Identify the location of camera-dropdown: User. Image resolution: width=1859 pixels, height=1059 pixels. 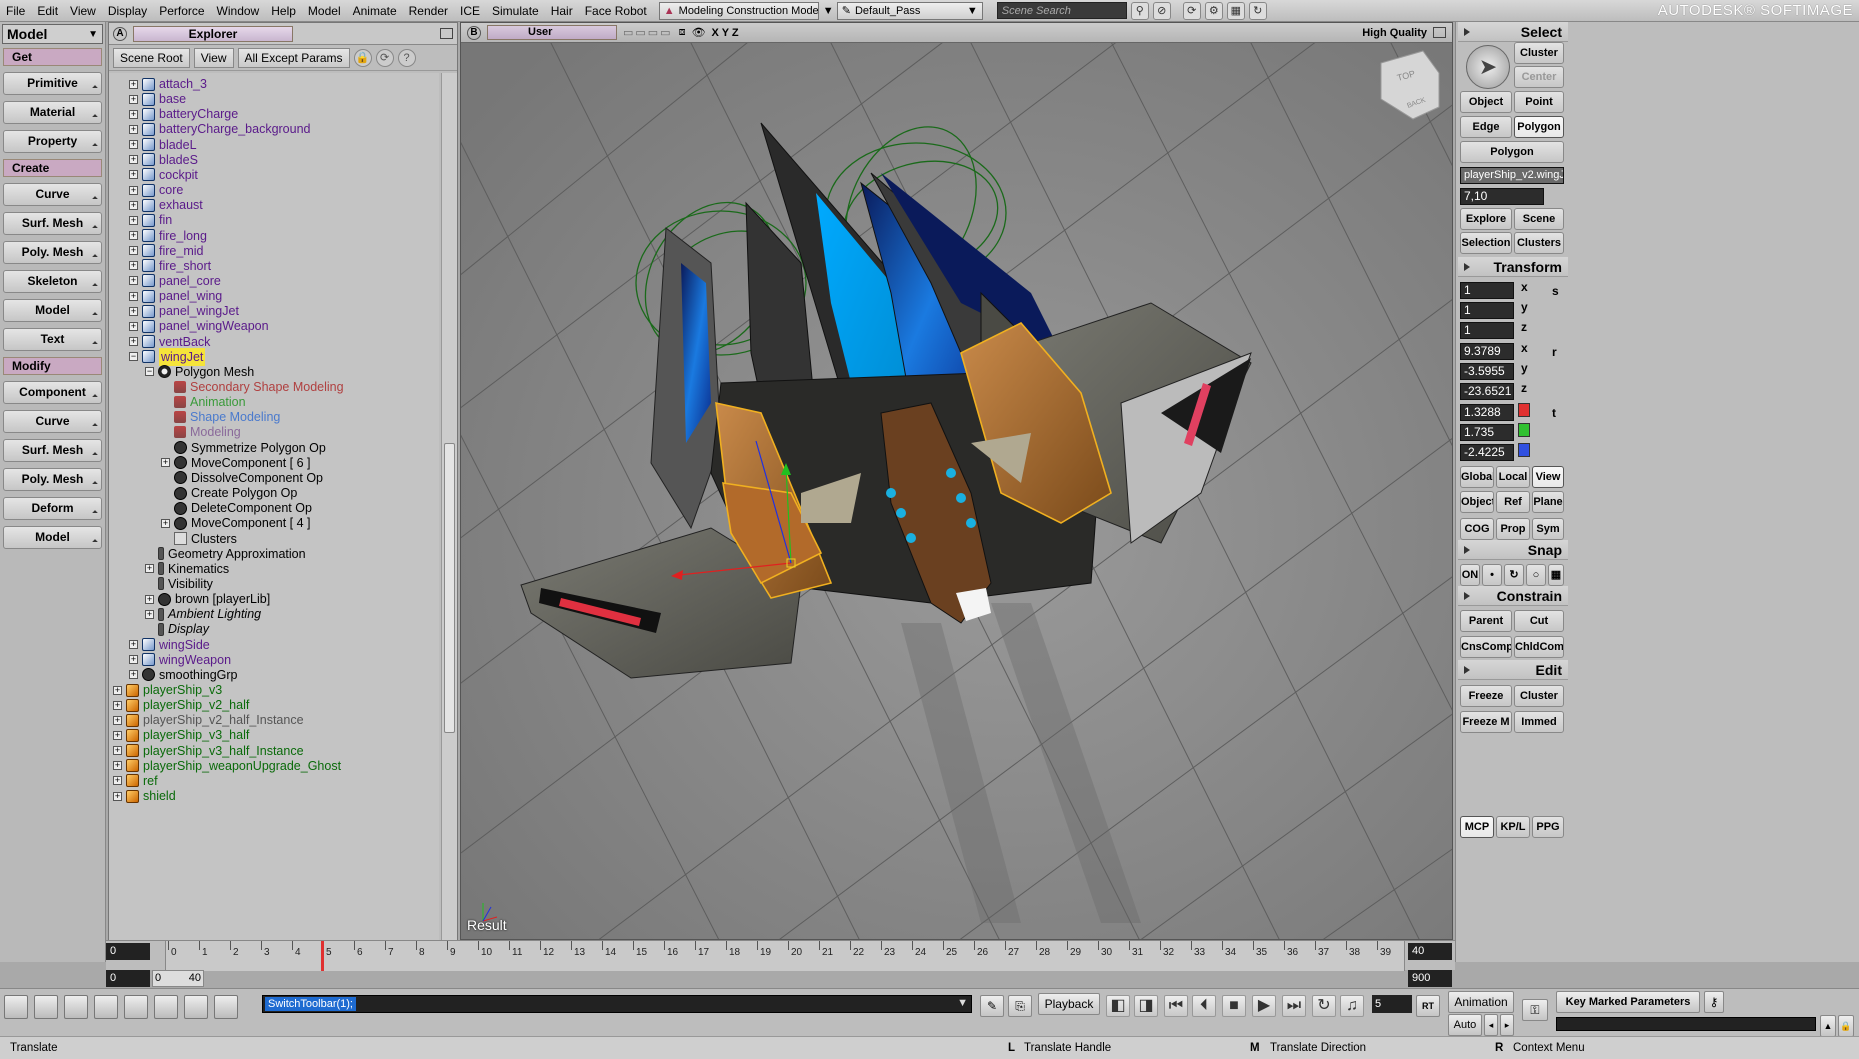
(552, 32).